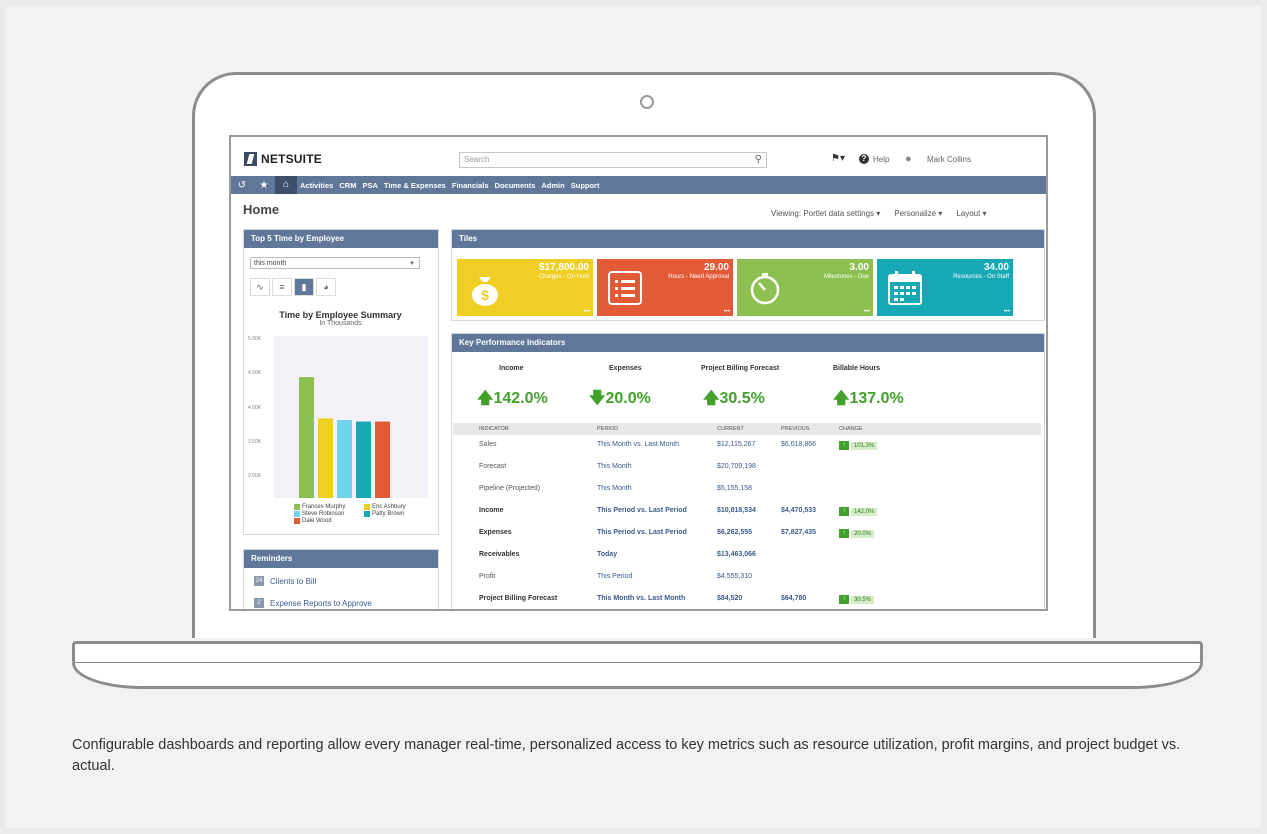  What do you see at coordinates (729, 598) in the screenshot?
I see `kpi-current: $84,520` at bounding box center [729, 598].